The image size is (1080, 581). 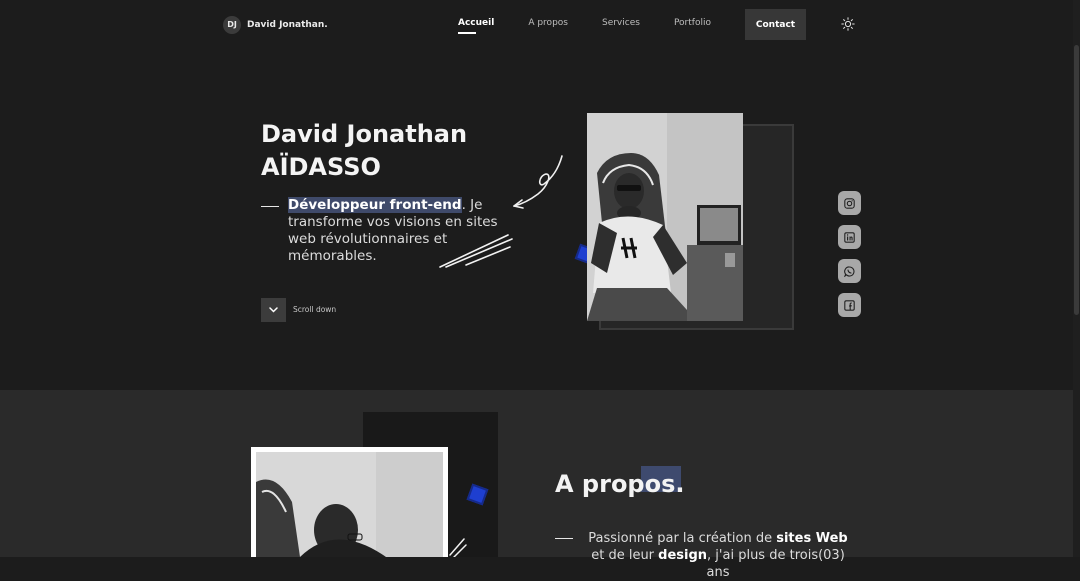 I want to click on brand-logo: DJ David Jonathan., so click(x=275, y=25).